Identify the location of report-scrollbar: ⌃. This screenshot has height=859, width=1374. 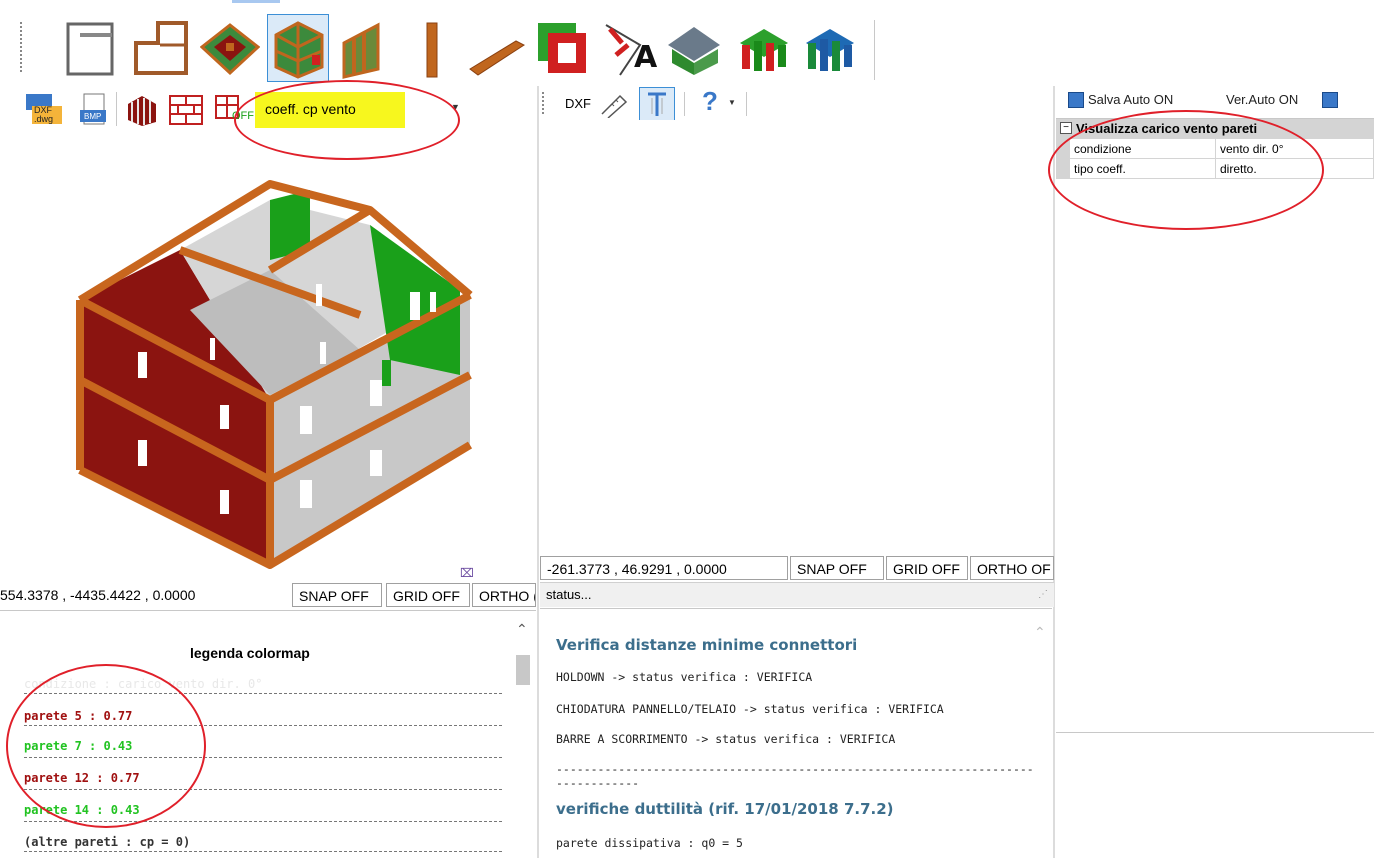
(1040, 741).